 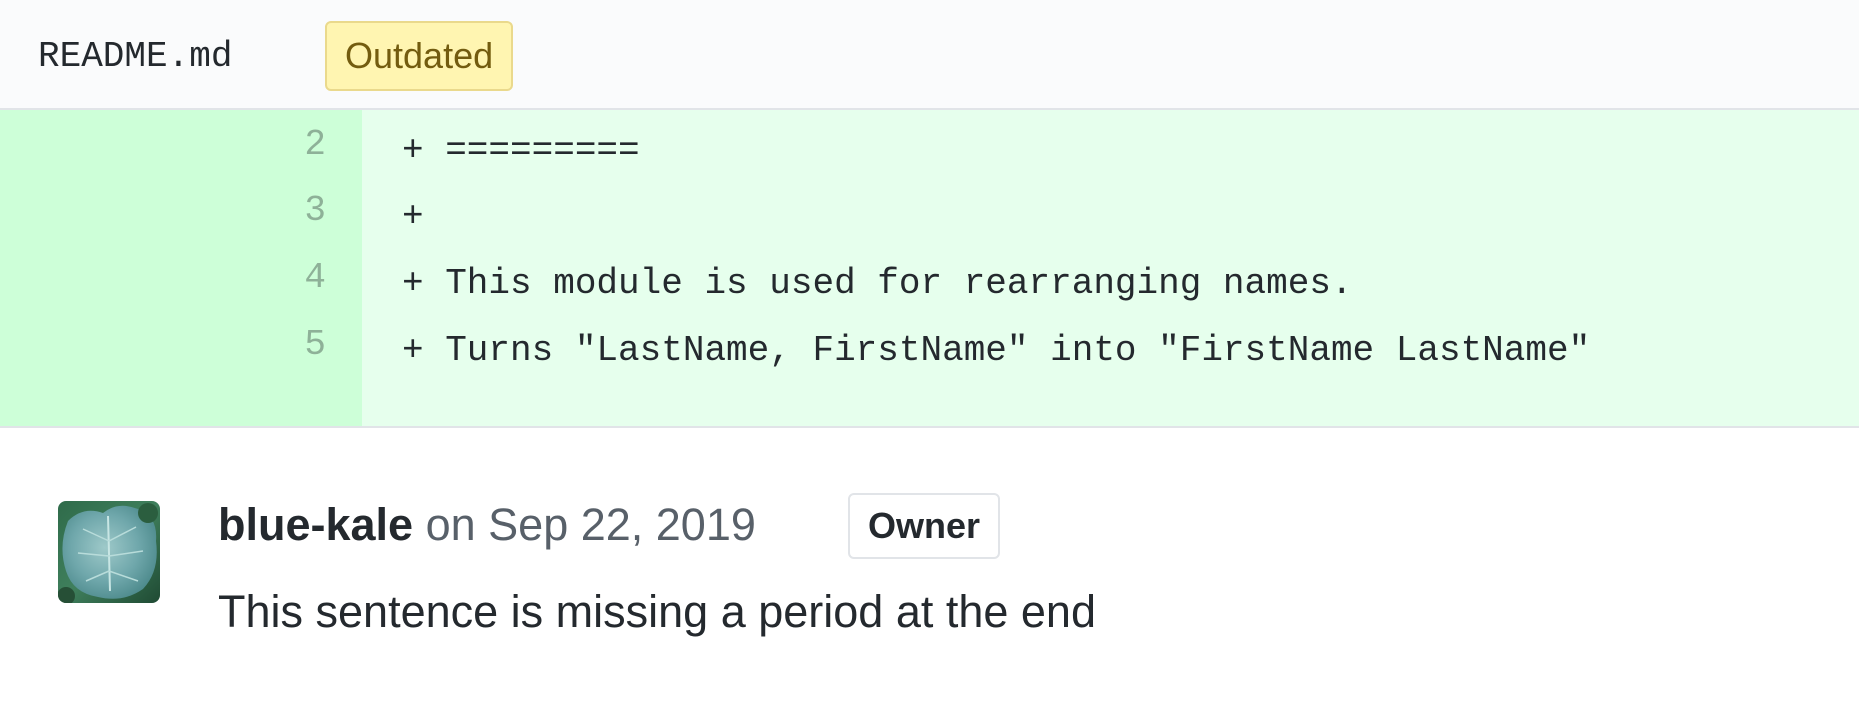 What do you see at coordinates (163, 278) in the screenshot?
I see `line-number: 4` at bounding box center [163, 278].